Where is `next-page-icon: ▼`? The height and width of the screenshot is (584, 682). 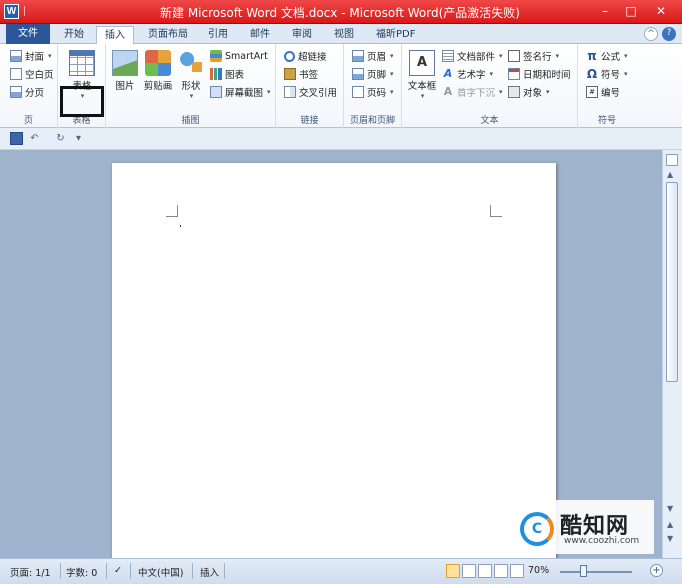
next-page-icon: ▼ is located at coordinates (670, 538).